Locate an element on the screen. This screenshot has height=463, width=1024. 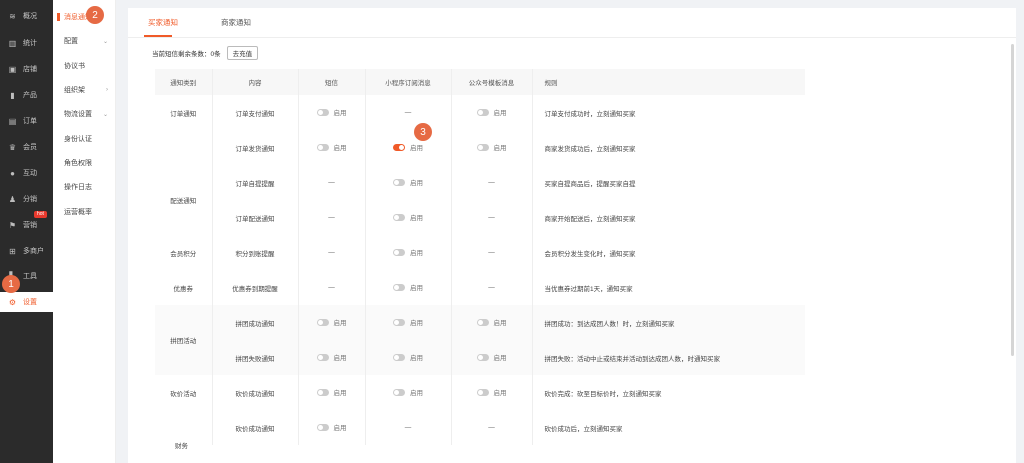
nav-item-stats: ▥ 统计 is located at coordinates (26, 43).